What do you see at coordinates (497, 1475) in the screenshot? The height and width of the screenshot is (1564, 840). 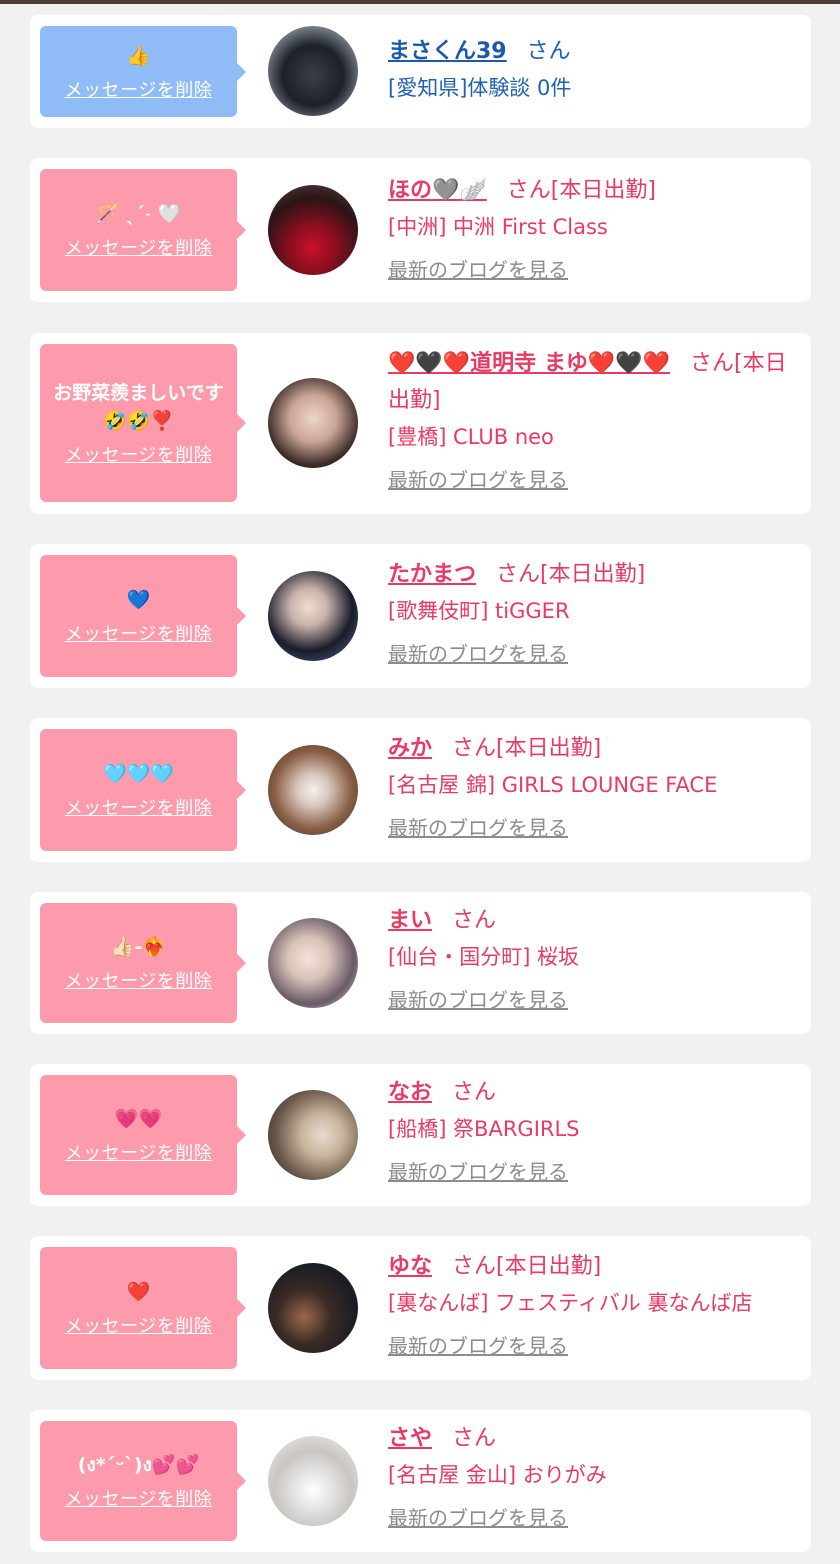 I see `shop-text: [名古屋 金山] おりがみ` at bounding box center [497, 1475].